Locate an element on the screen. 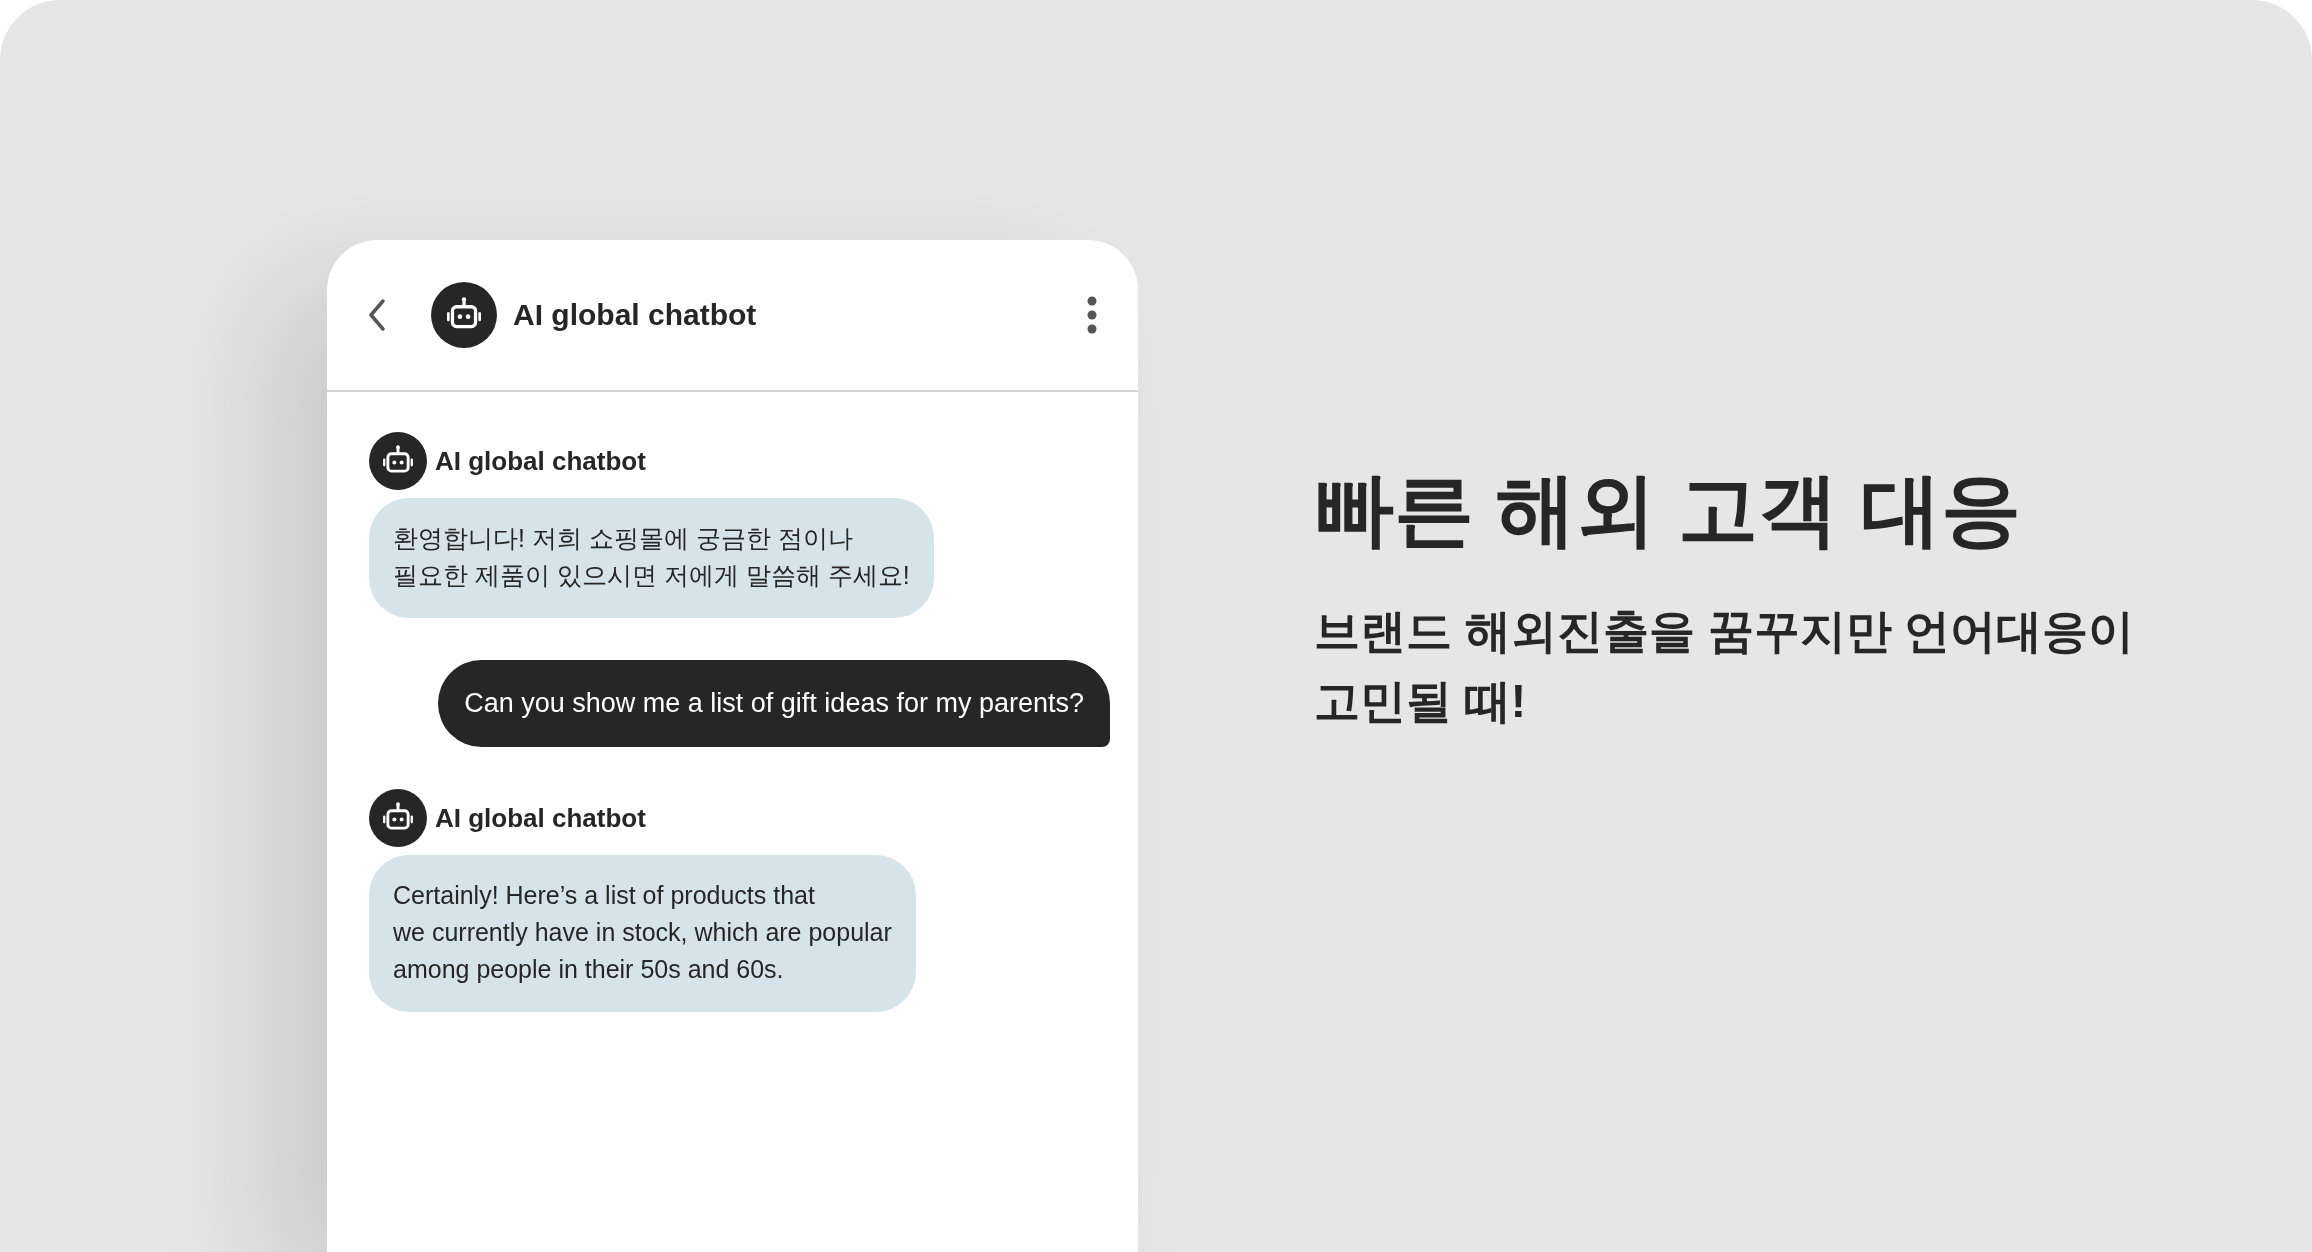  bot-message-bubble: Certainly! Here’s a list of products that we currently have in stock, which are popular among people in their 50s and 60s. is located at coordinates (642, 933).